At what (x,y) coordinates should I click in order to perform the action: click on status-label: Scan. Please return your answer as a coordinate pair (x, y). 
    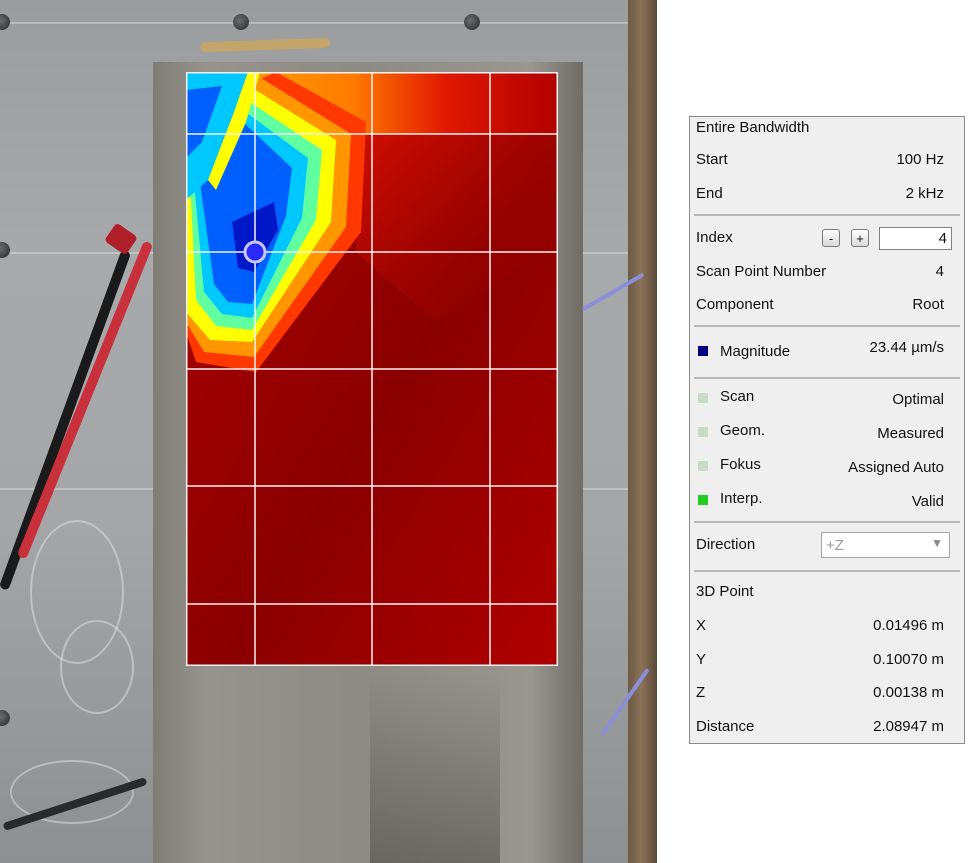
    Looking at the image, I should click on (737, 396).